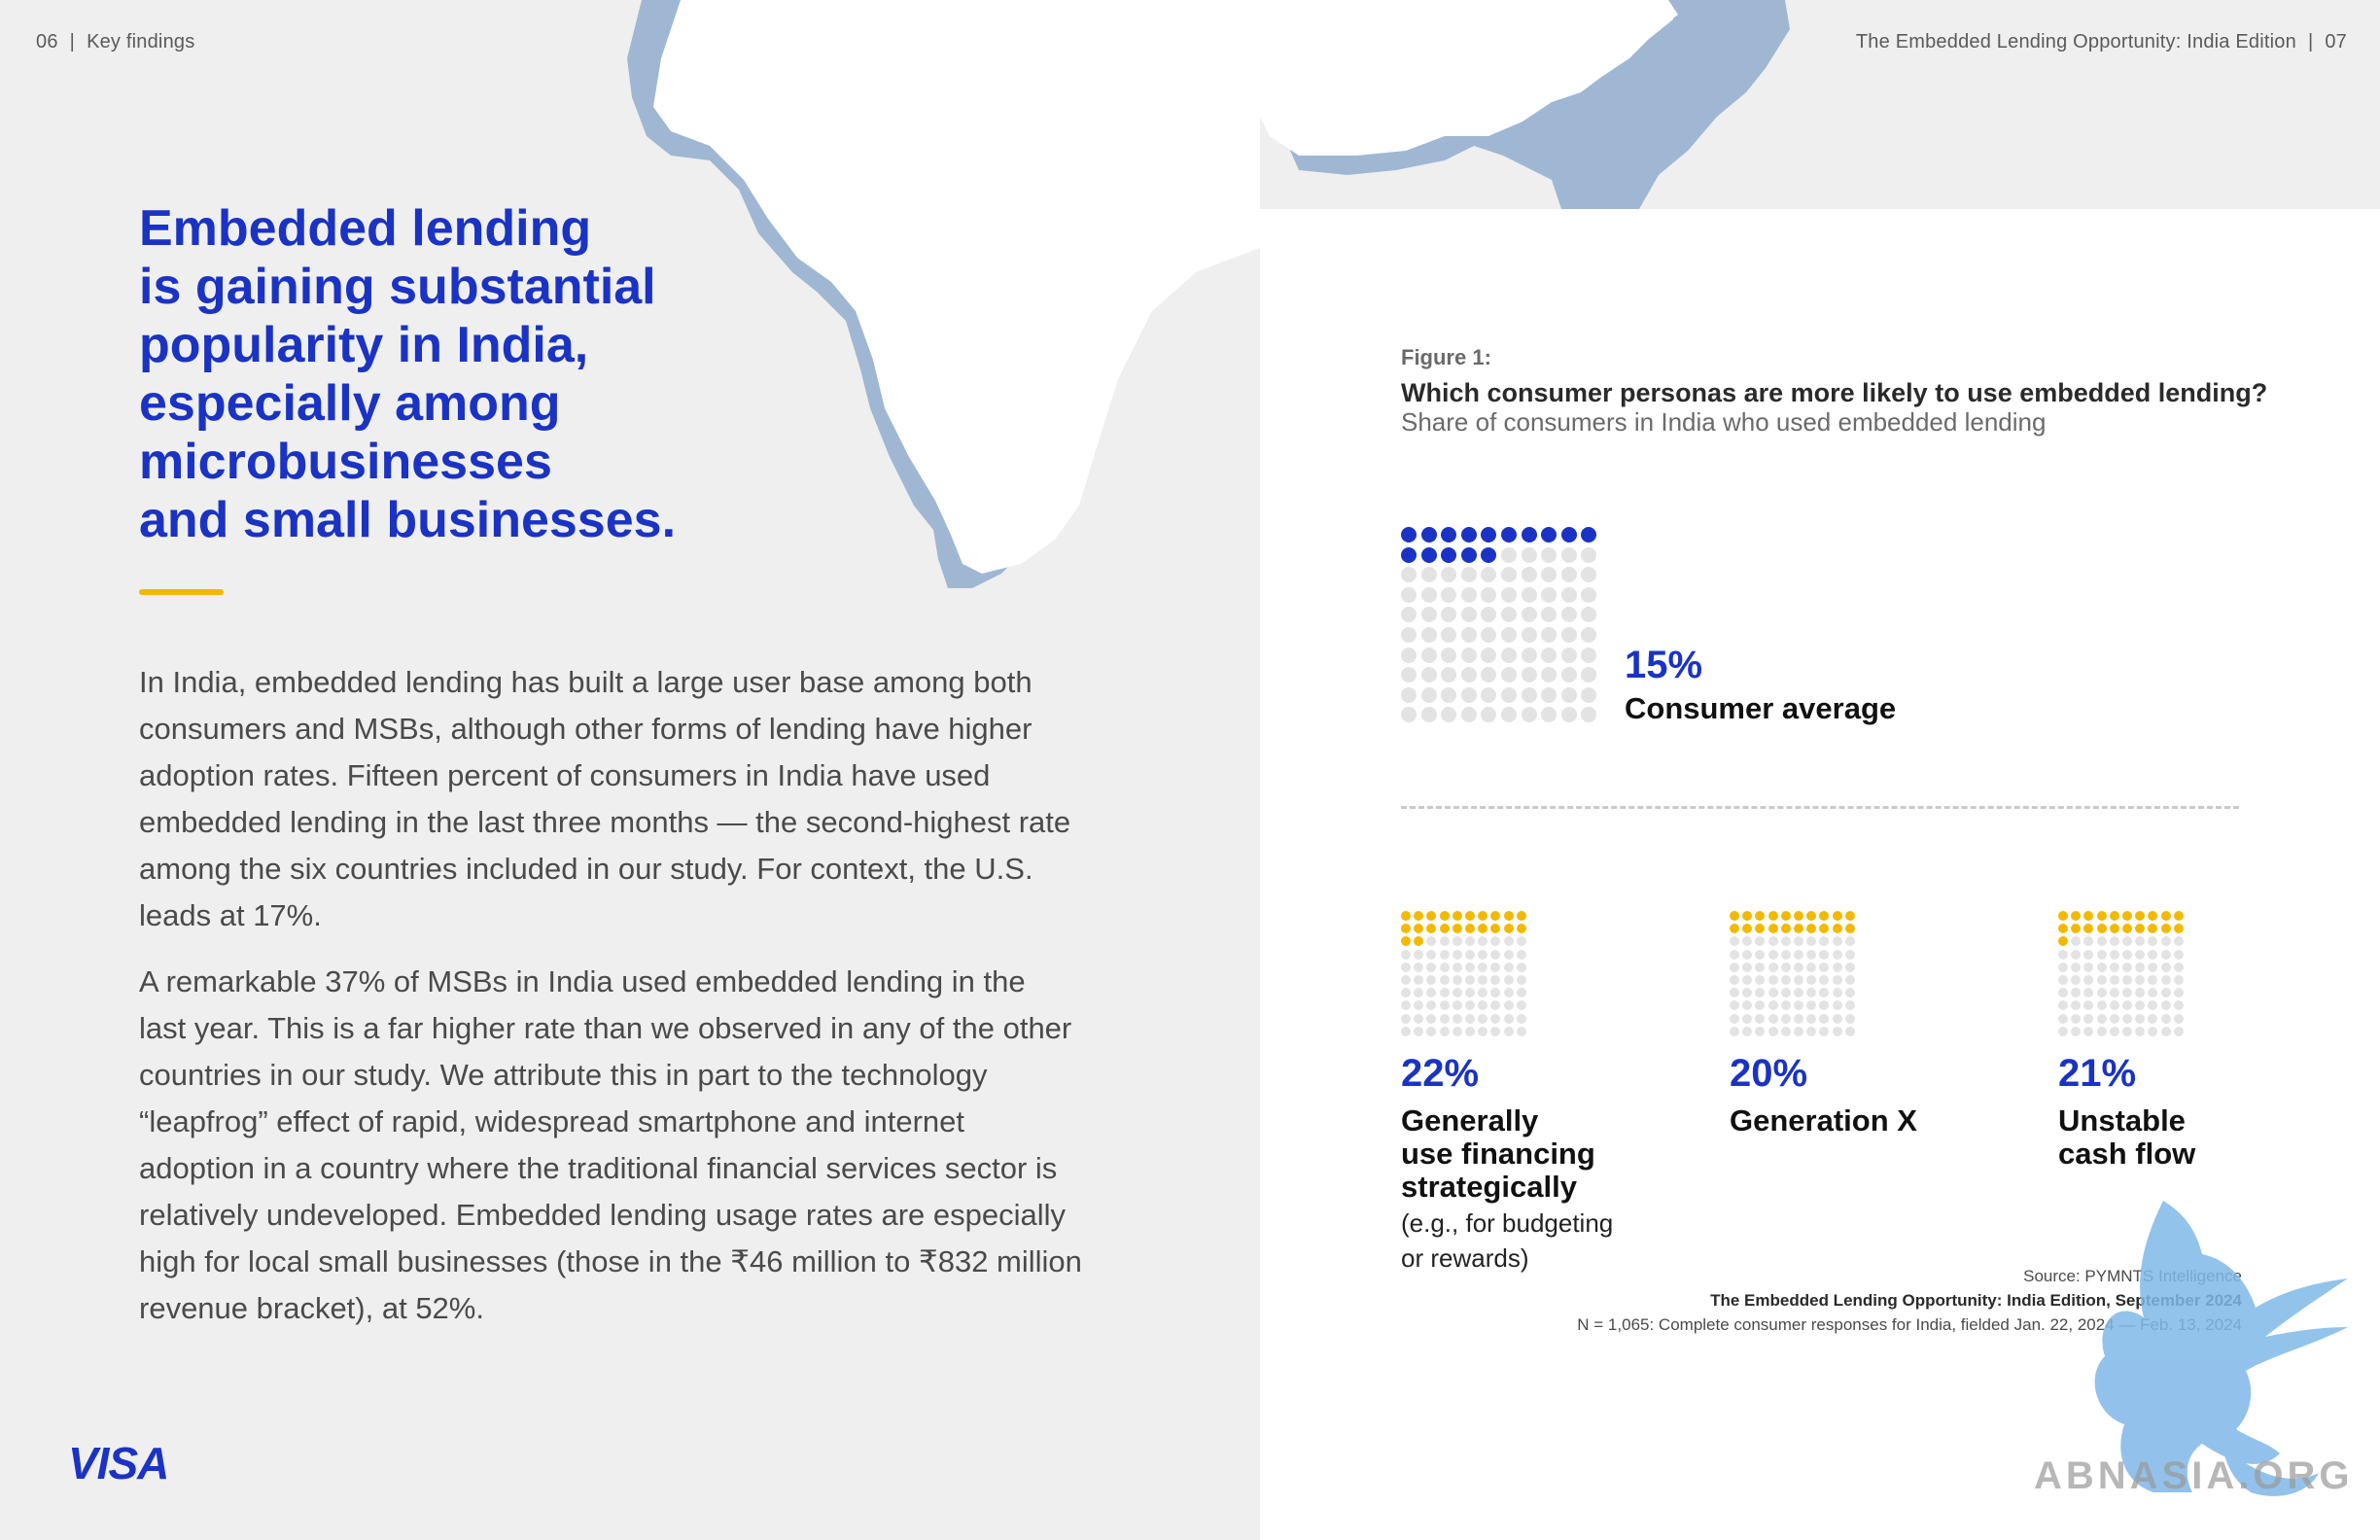  I want to click on yellow-accent-rule, so click(181, 592).